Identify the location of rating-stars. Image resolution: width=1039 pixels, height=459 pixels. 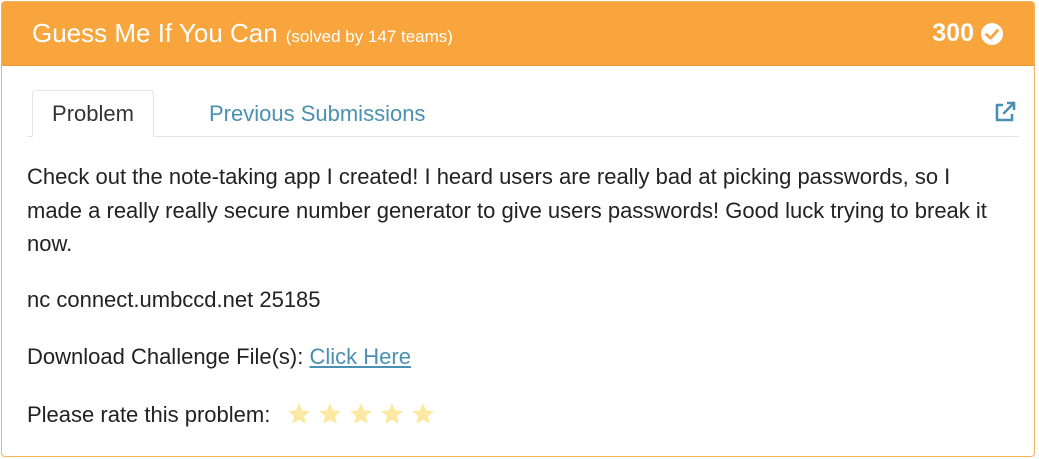
(361, 414).